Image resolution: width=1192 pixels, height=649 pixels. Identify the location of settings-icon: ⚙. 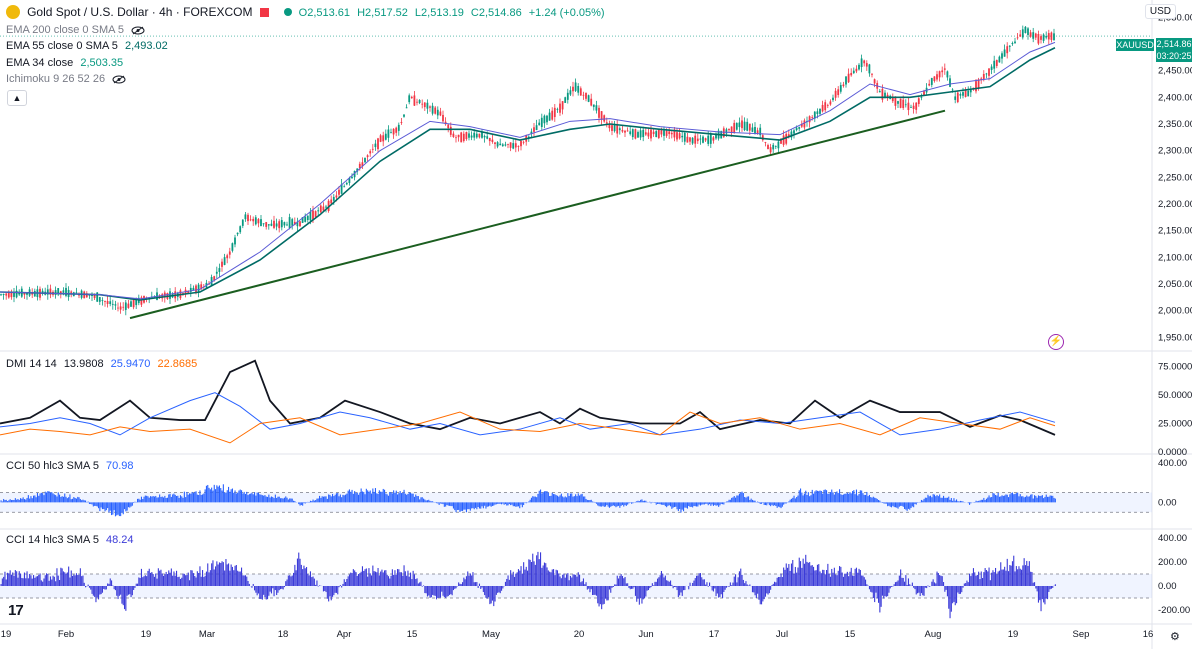
(1175, 636).